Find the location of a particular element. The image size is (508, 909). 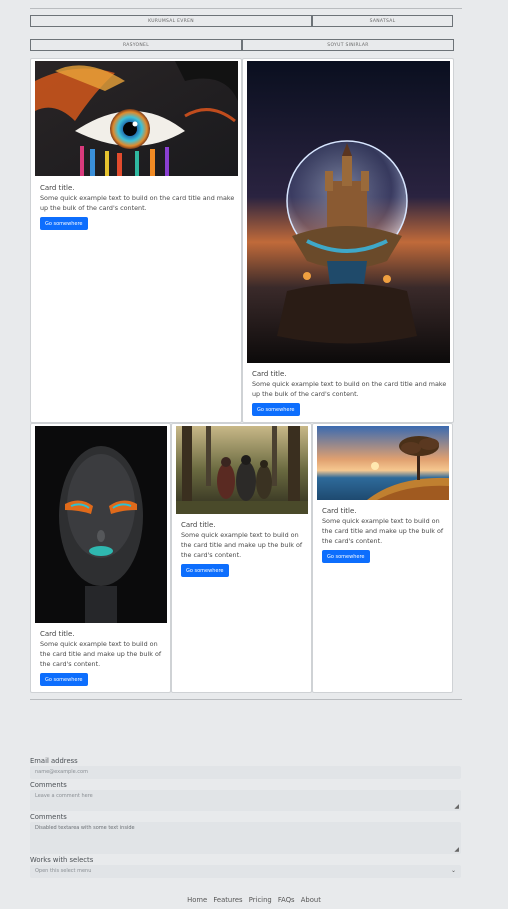

footer-link-about: About is located at coordinates (311, 900).